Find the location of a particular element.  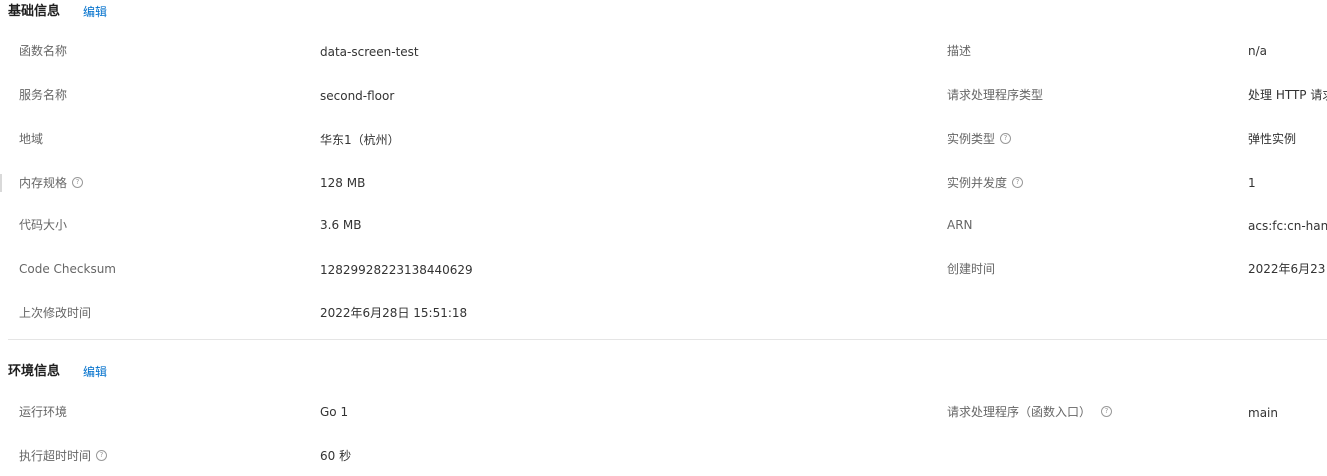

created-label: 创建时间 is located at coordinates (971, 269).